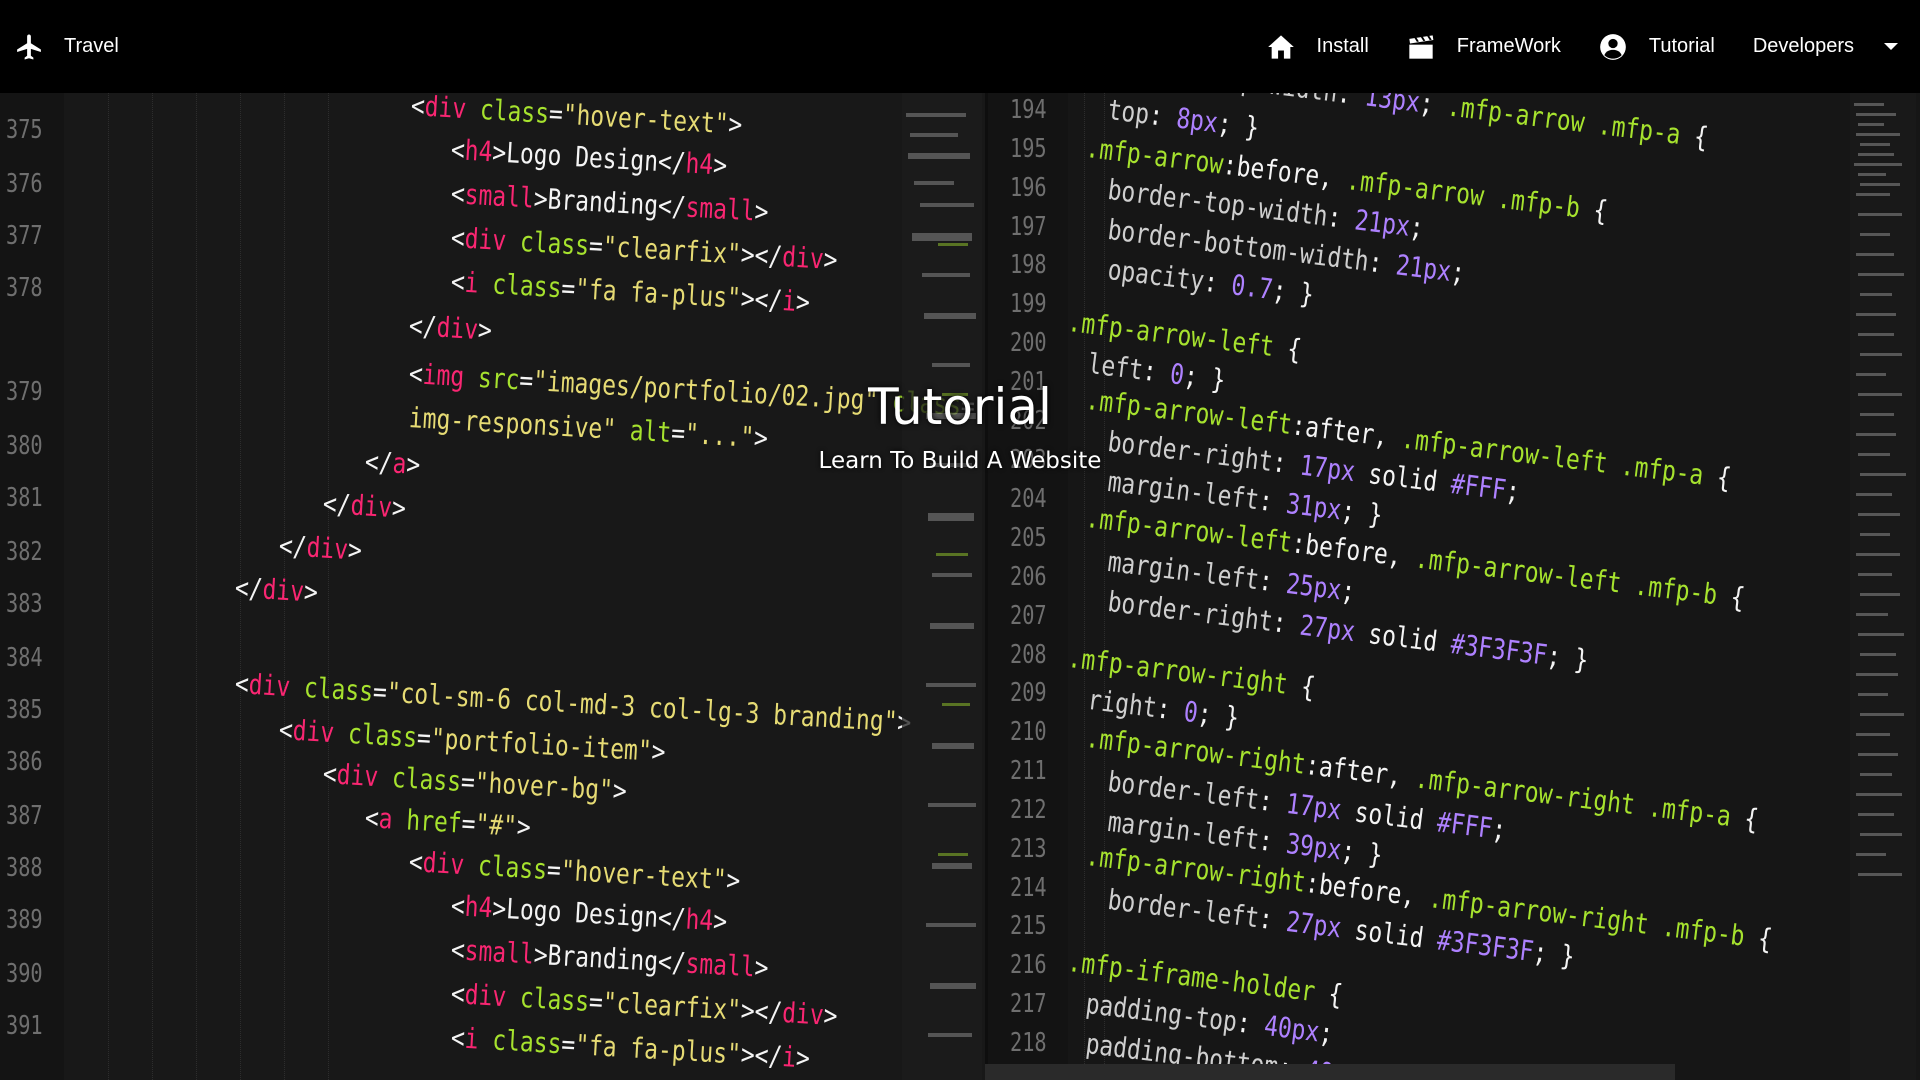  Describe the element at coordinates (1028, 343) in the screenshot. I see `line-number: 200` at that location.